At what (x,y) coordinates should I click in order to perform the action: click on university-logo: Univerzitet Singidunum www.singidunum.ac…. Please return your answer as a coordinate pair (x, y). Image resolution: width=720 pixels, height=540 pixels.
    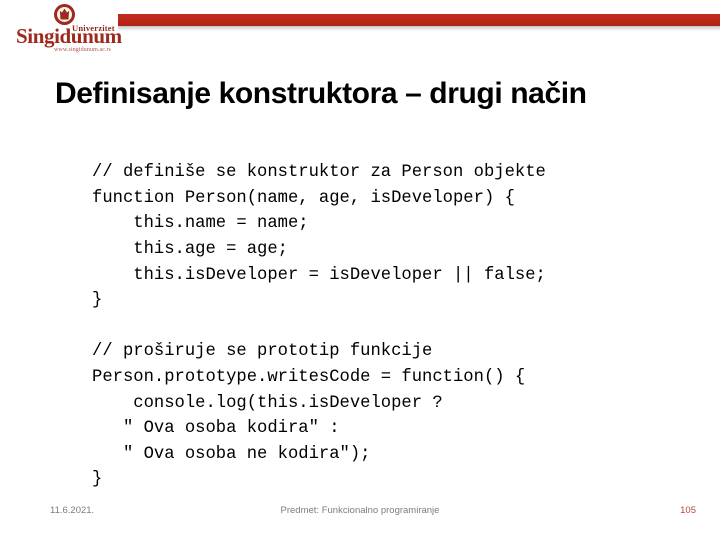
    Looking at the image, I should click on (69, 29).